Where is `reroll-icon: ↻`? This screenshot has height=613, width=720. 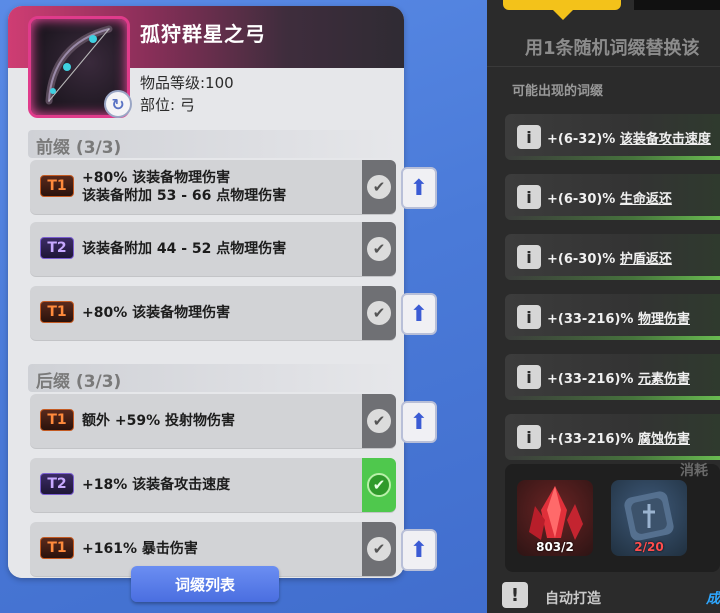 reroll-icon: ↻ is located at coordinates (118, 104).